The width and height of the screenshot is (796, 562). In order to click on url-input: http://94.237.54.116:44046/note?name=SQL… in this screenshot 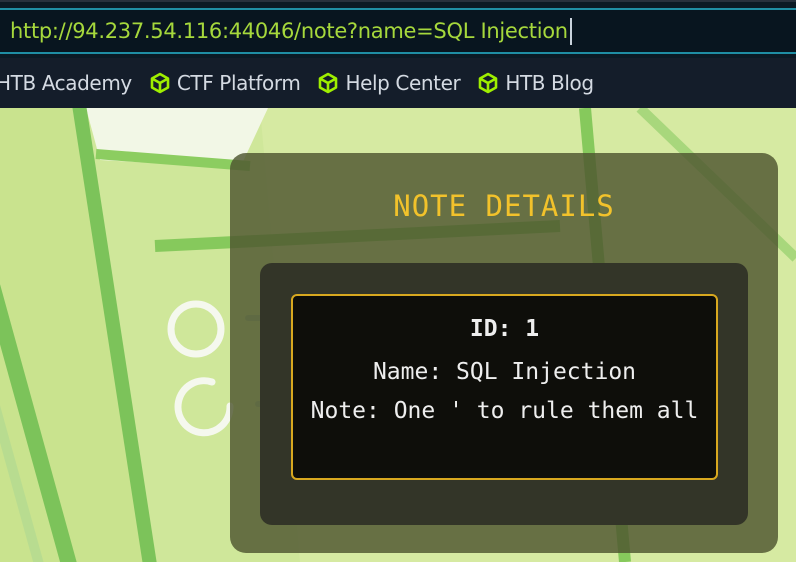, I will do `click(398, 31)`.